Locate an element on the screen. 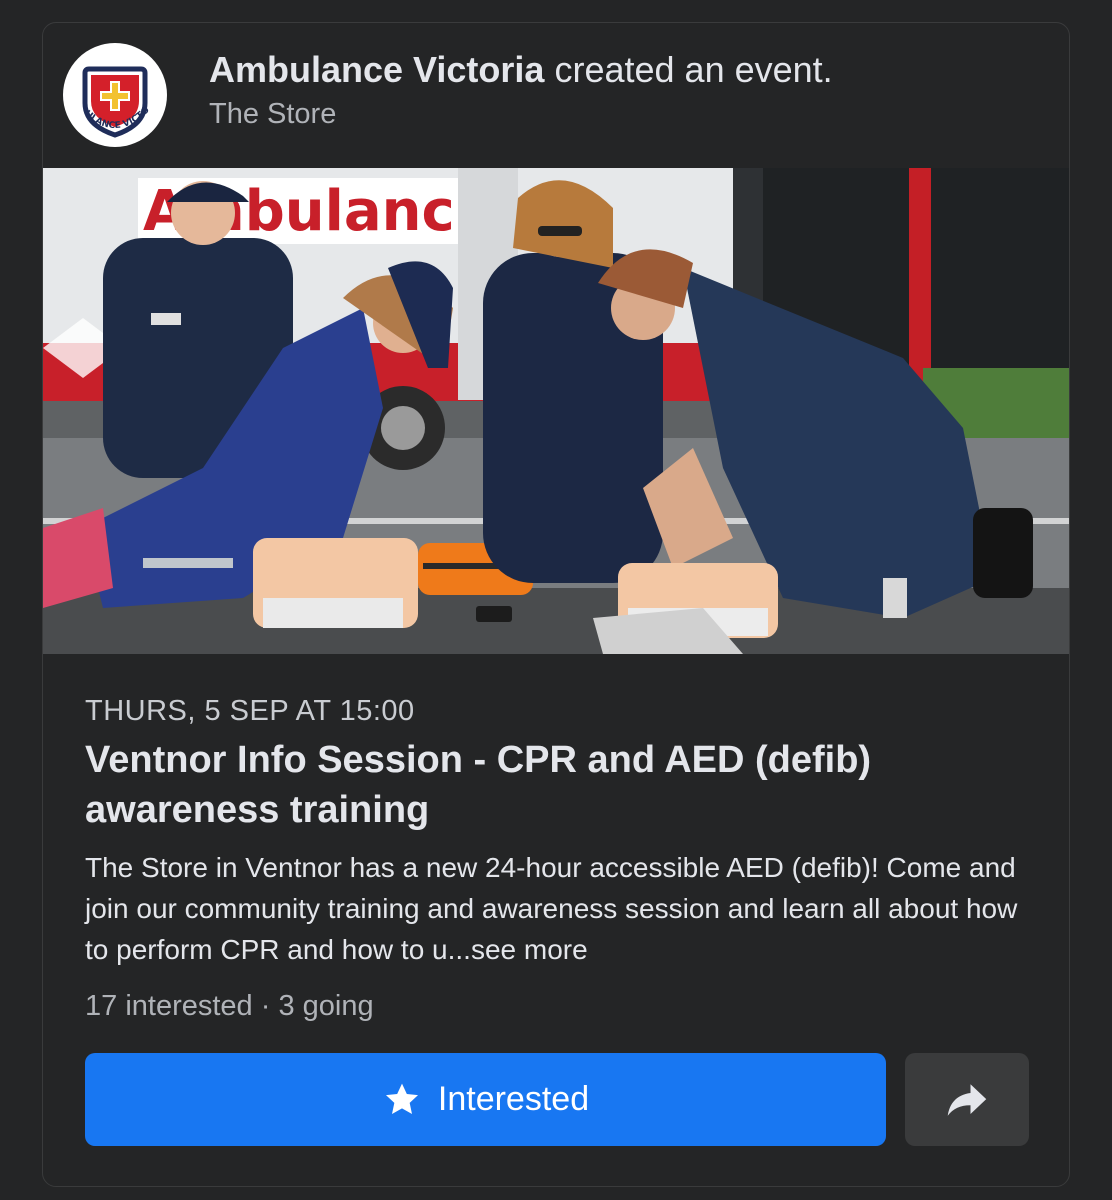  post-subtitle: The Store is located at coordinates (521, 114).